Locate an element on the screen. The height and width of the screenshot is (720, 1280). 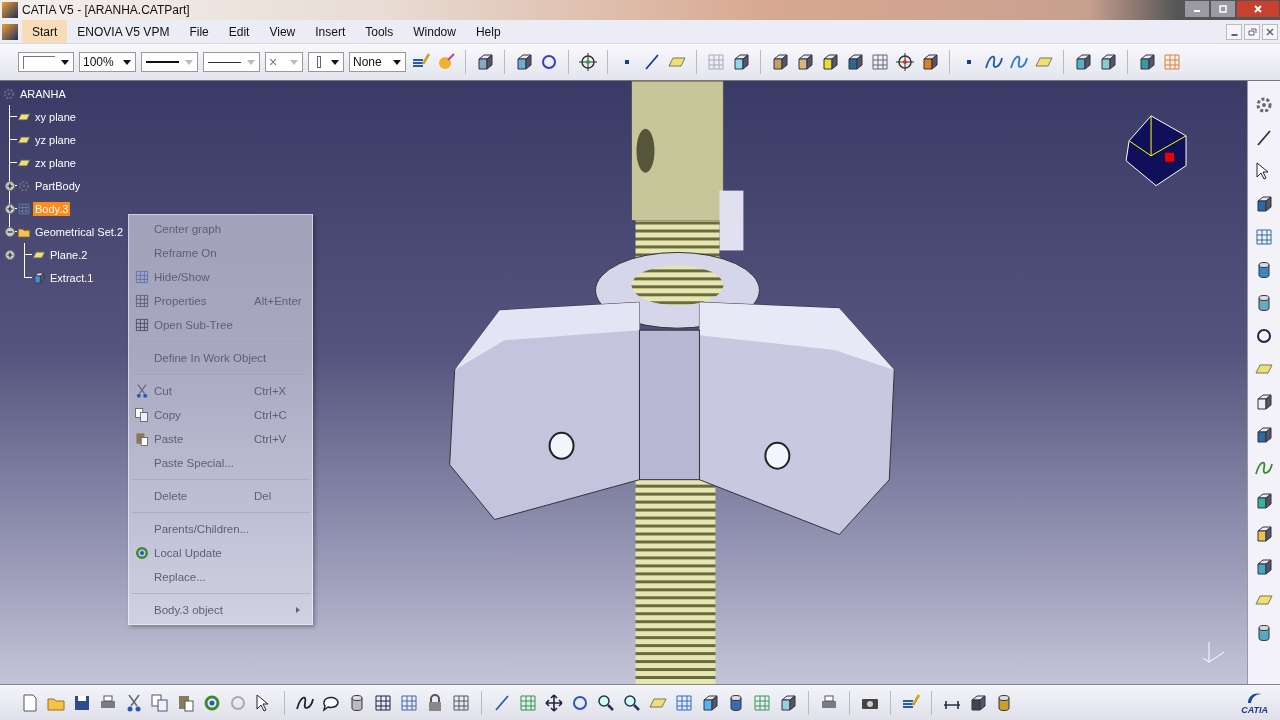
minimize-icon is located at coordinates (1234, 34).